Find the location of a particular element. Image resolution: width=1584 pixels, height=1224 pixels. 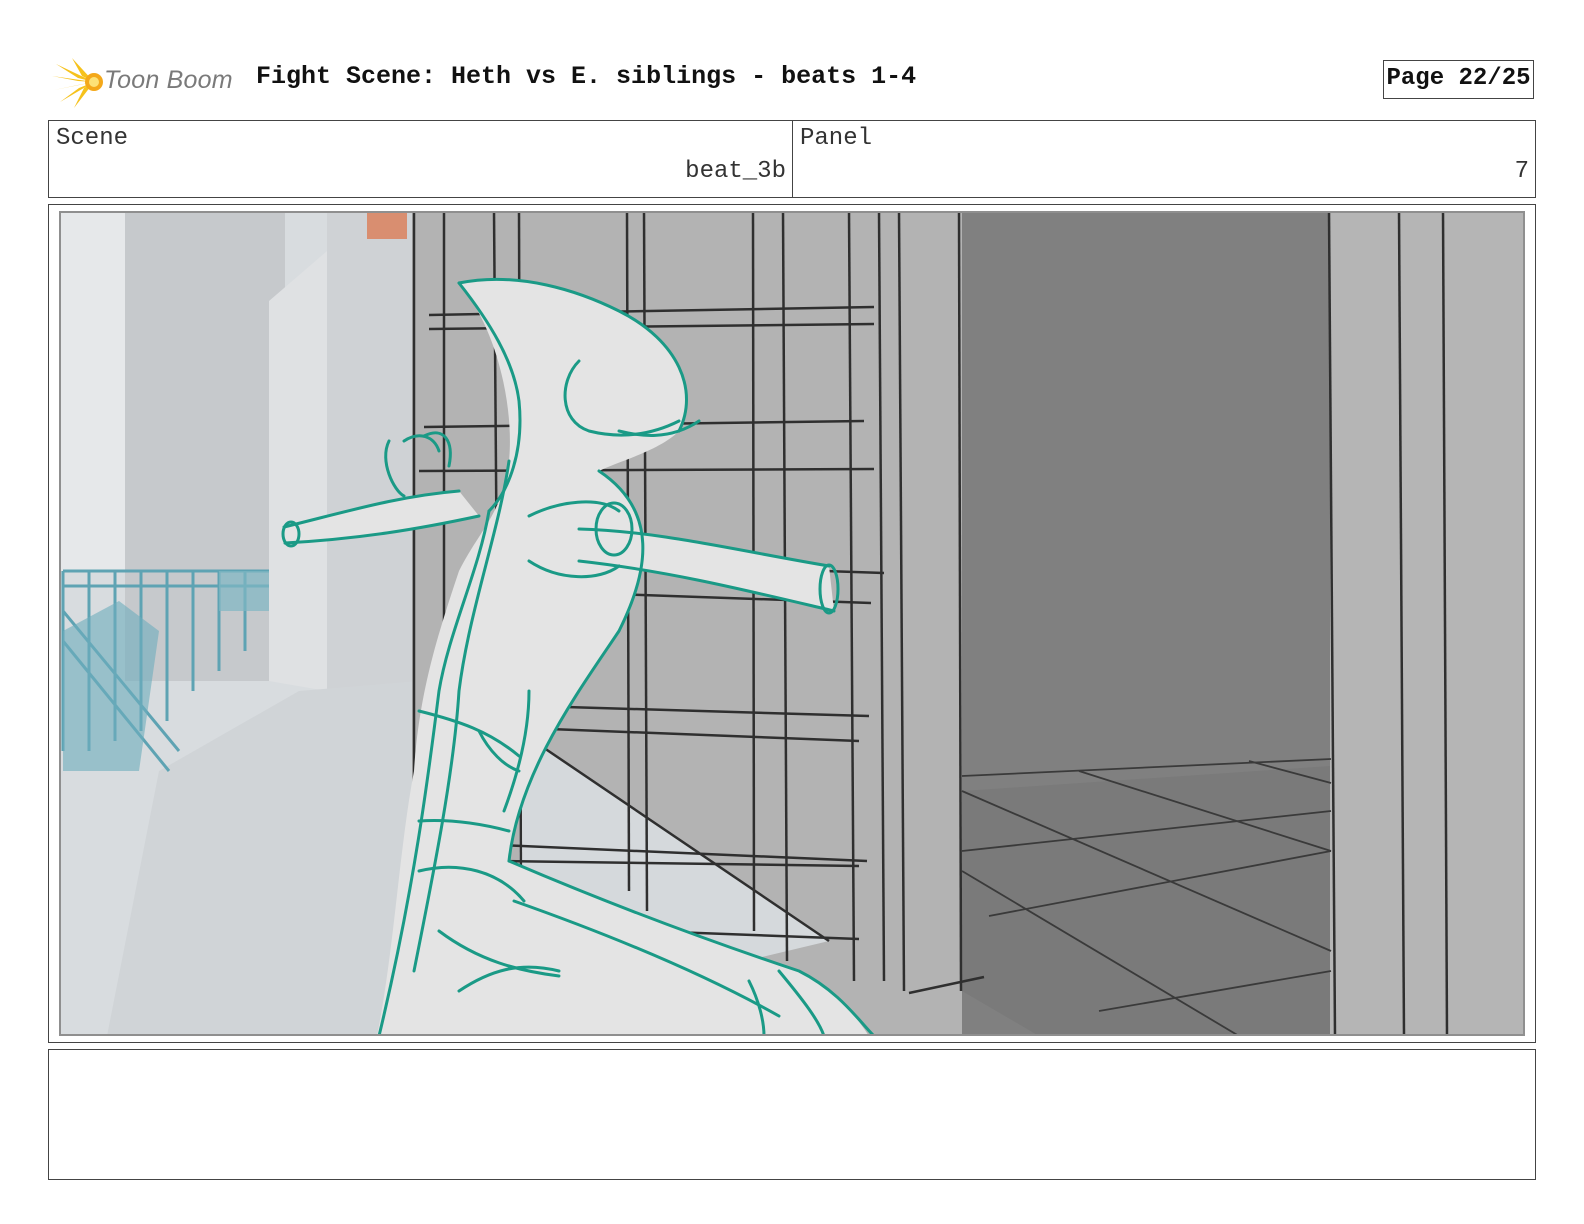

building-block is located at coordinates (372, 451).